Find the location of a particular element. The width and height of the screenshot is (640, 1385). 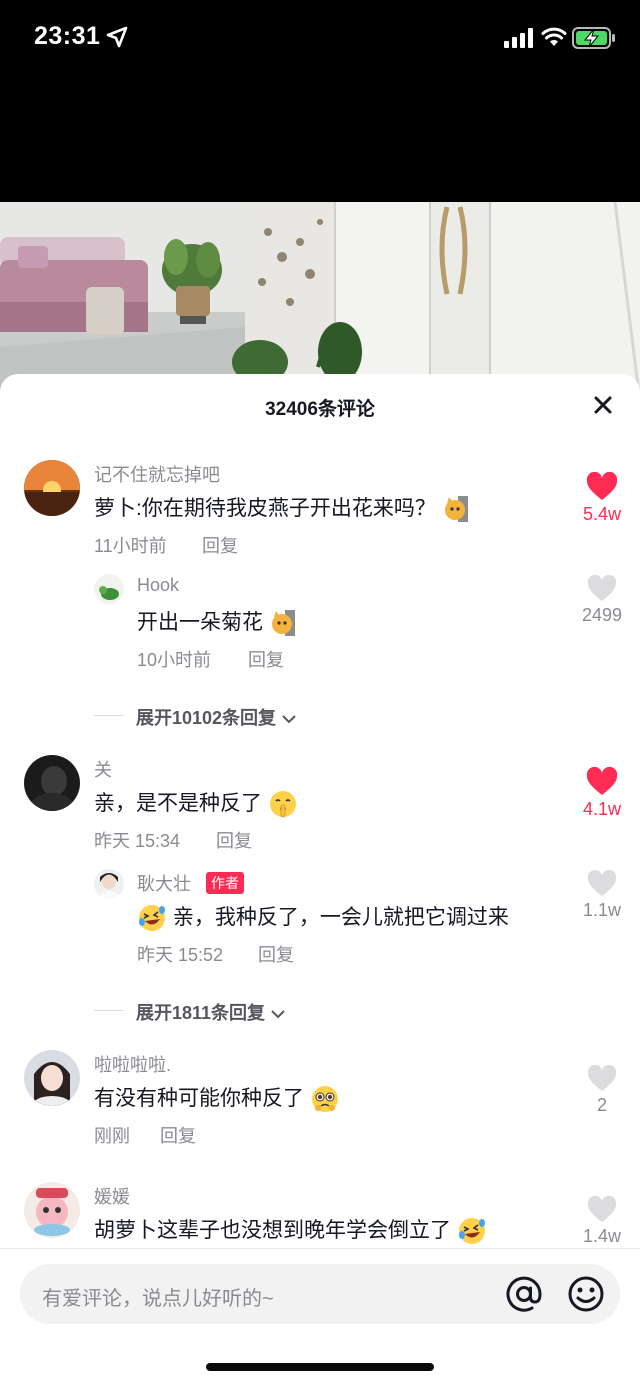

at-icon is located at coordinates (524, 1294).